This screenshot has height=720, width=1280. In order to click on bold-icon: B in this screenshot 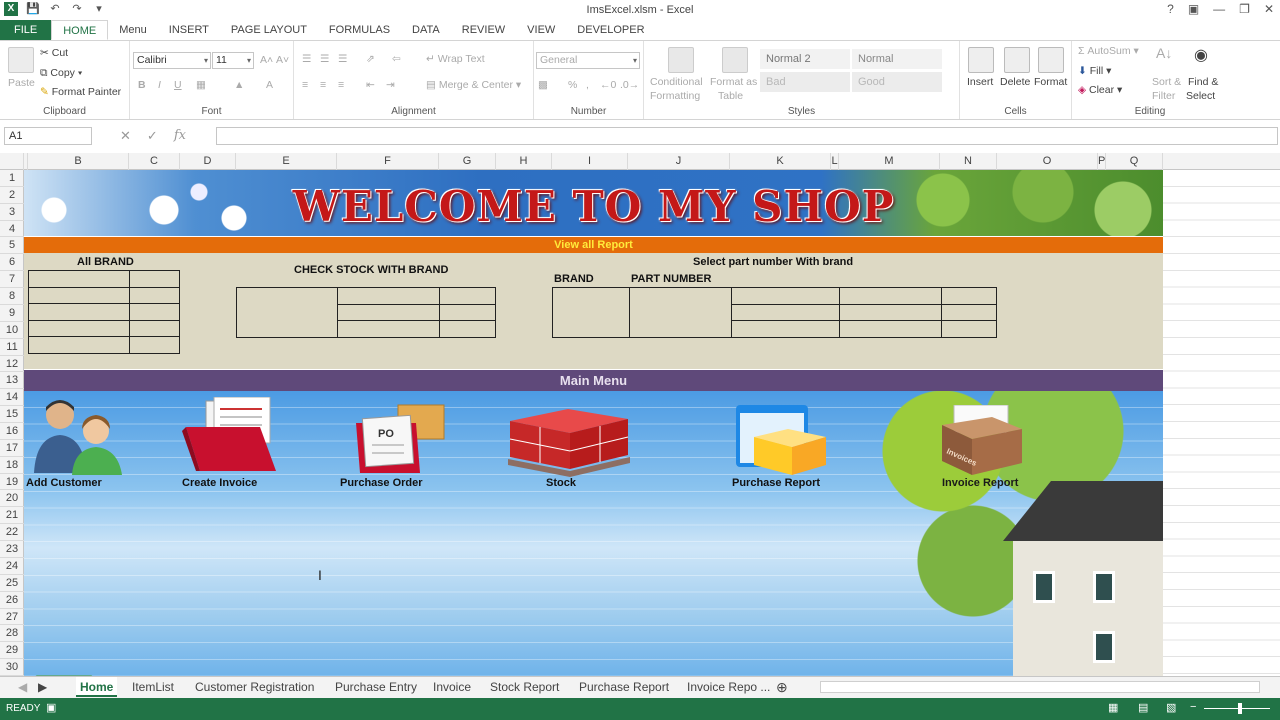, I will do `click(142, 85)`.